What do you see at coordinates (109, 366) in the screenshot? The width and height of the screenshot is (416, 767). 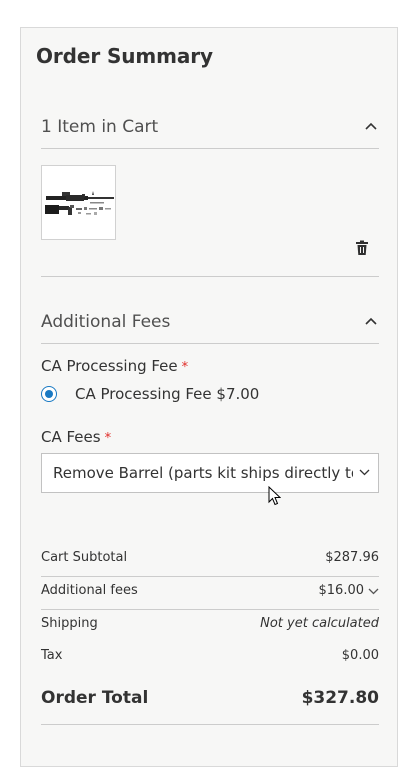 I see `ca-processing-fee-label-text: CA Processing Fee` at bounding box center [109, 366].